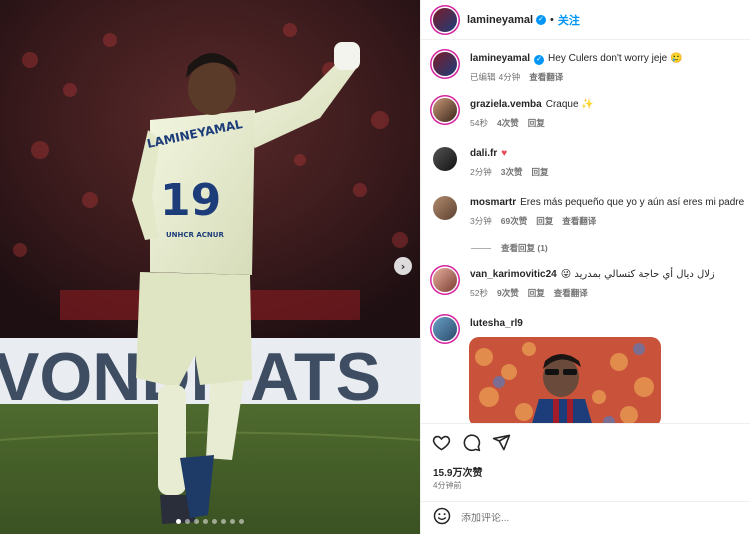 Image resolution: width=750 pixels, height=534 pixels. What do you see at coordinates (615, 58) in the screenshot?
I see `caption-text: Hey Culers don't worry jeje 🥲` at bounding box center [615, 58].